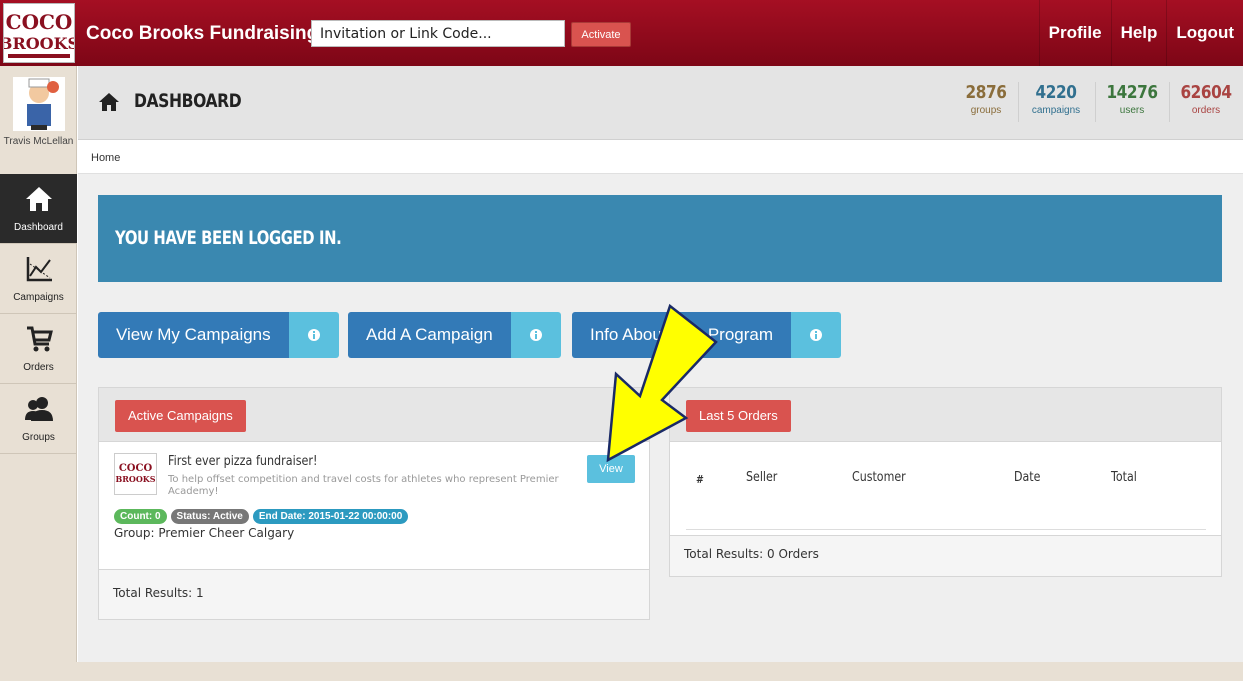  I want to click on info-program-info-button, so click(816, 335).